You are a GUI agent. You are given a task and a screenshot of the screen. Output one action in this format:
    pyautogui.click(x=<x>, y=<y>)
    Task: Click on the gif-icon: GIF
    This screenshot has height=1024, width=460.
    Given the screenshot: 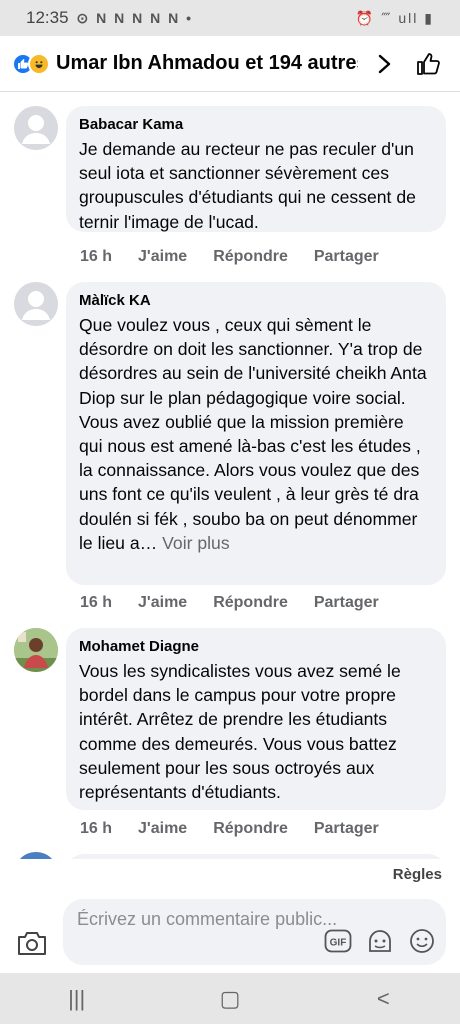 What is the action you would take?
    pyautogui.click(x=338, y=941)
    